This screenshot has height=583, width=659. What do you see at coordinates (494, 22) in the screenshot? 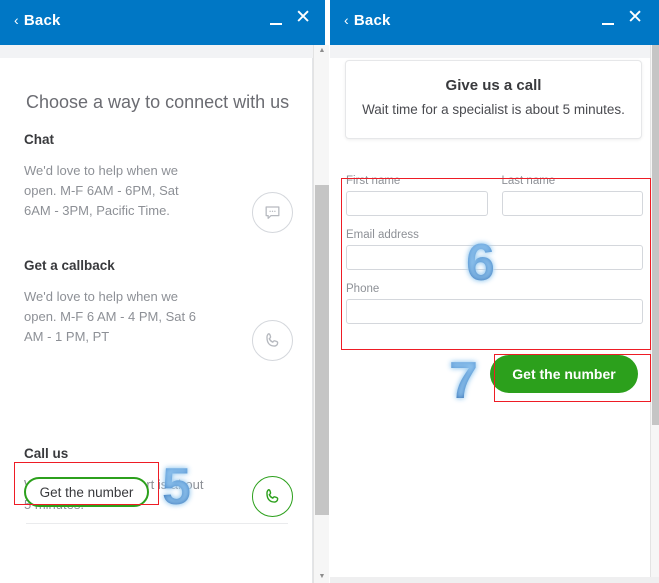
I see `right-window-titlebar: ‹ Back ✕` at bounding box center [494, 22].